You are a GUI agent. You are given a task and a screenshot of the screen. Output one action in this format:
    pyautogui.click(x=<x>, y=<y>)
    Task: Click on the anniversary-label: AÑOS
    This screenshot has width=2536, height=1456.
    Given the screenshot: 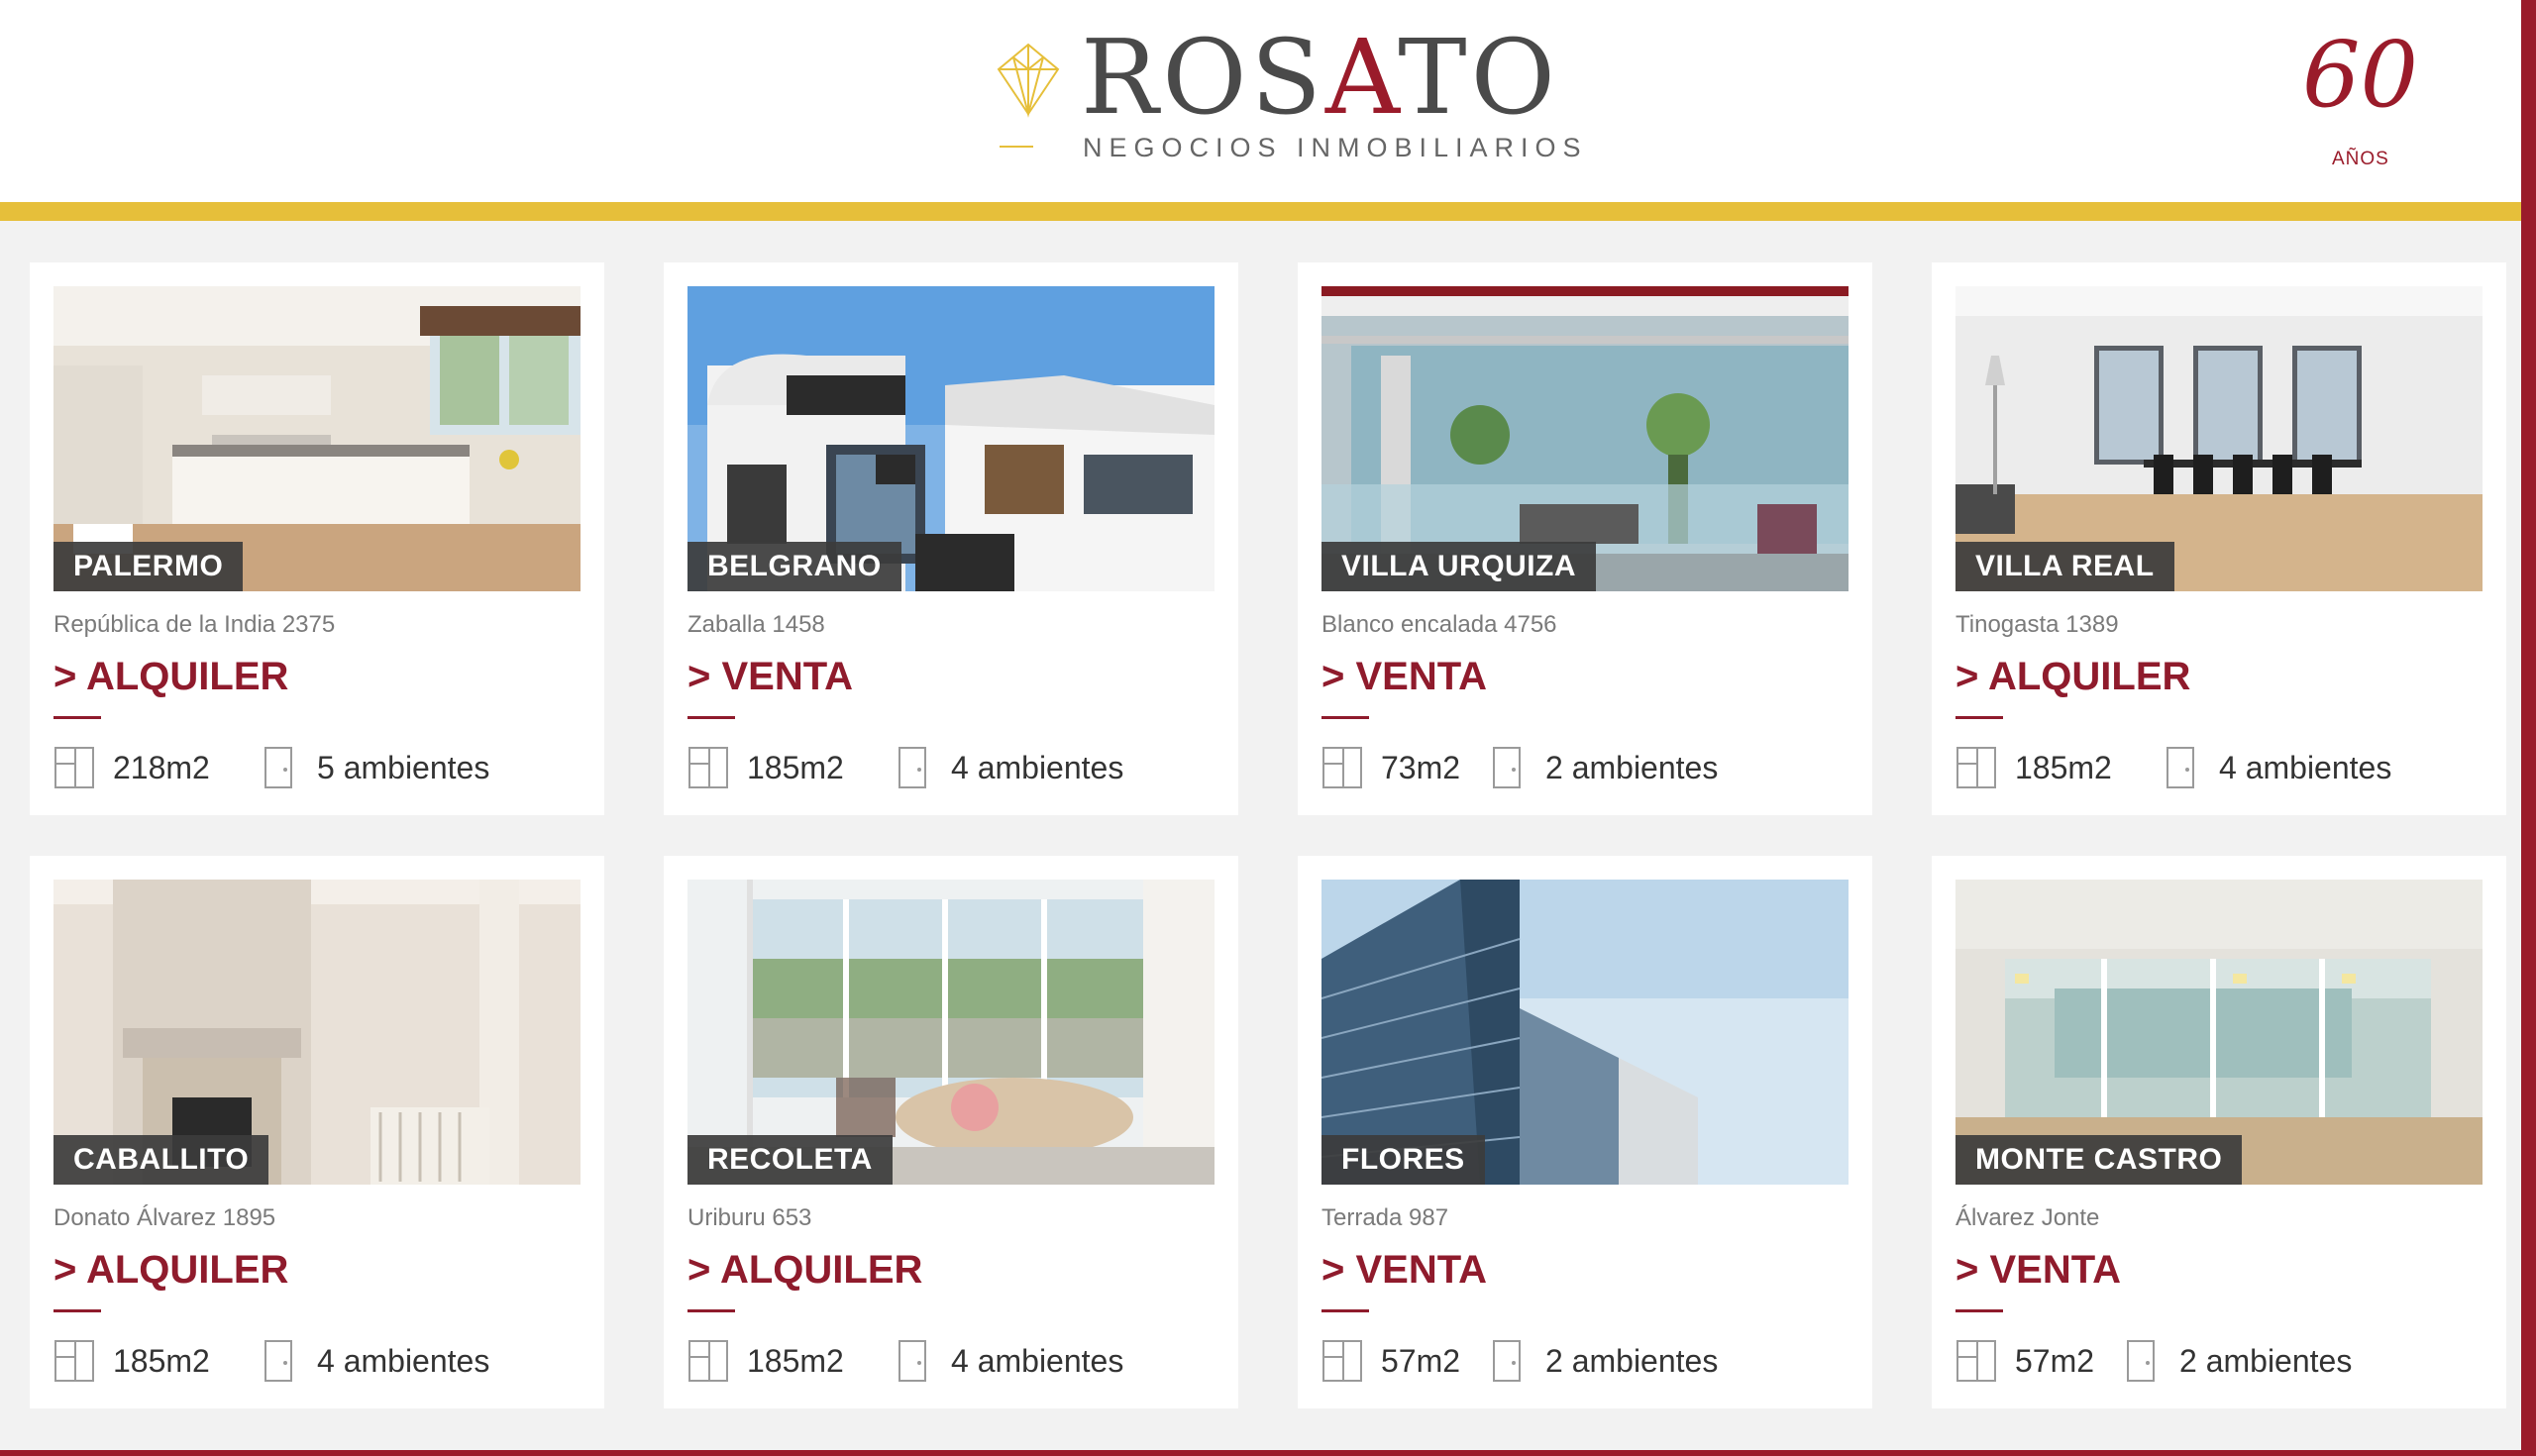 What is the action you would take?
    pyautogui.click(x=2360, y=159)
    